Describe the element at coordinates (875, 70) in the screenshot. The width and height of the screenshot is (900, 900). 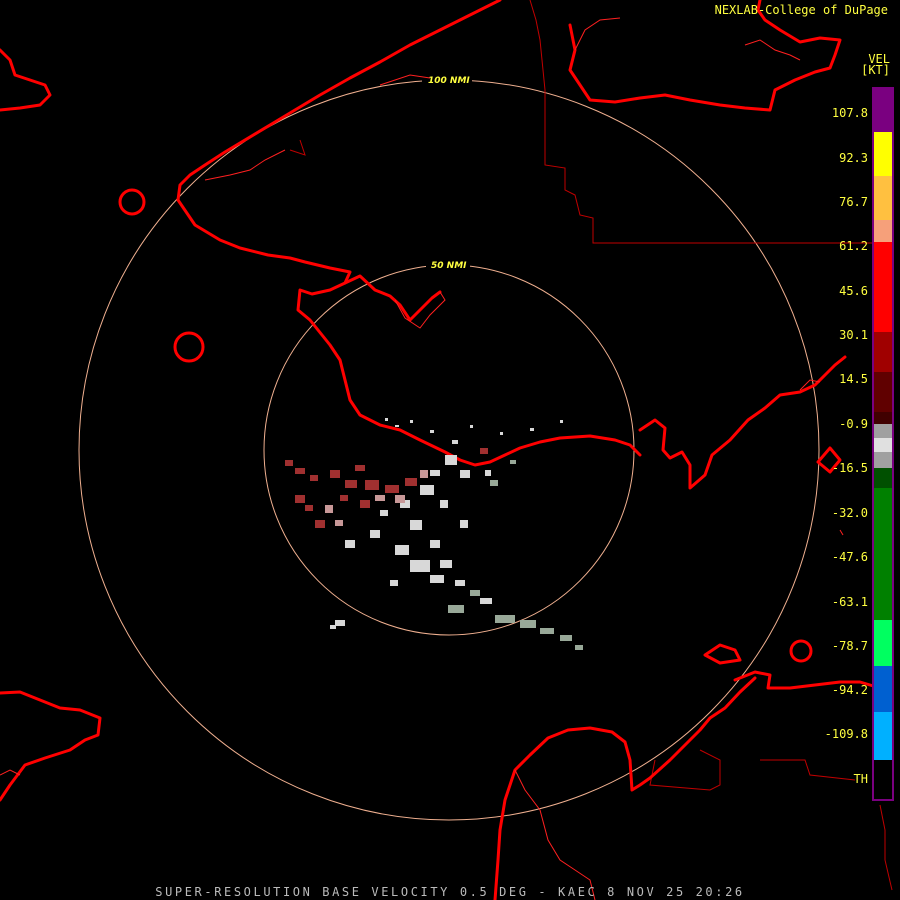
I see `unit-label: [KT]` at that location.